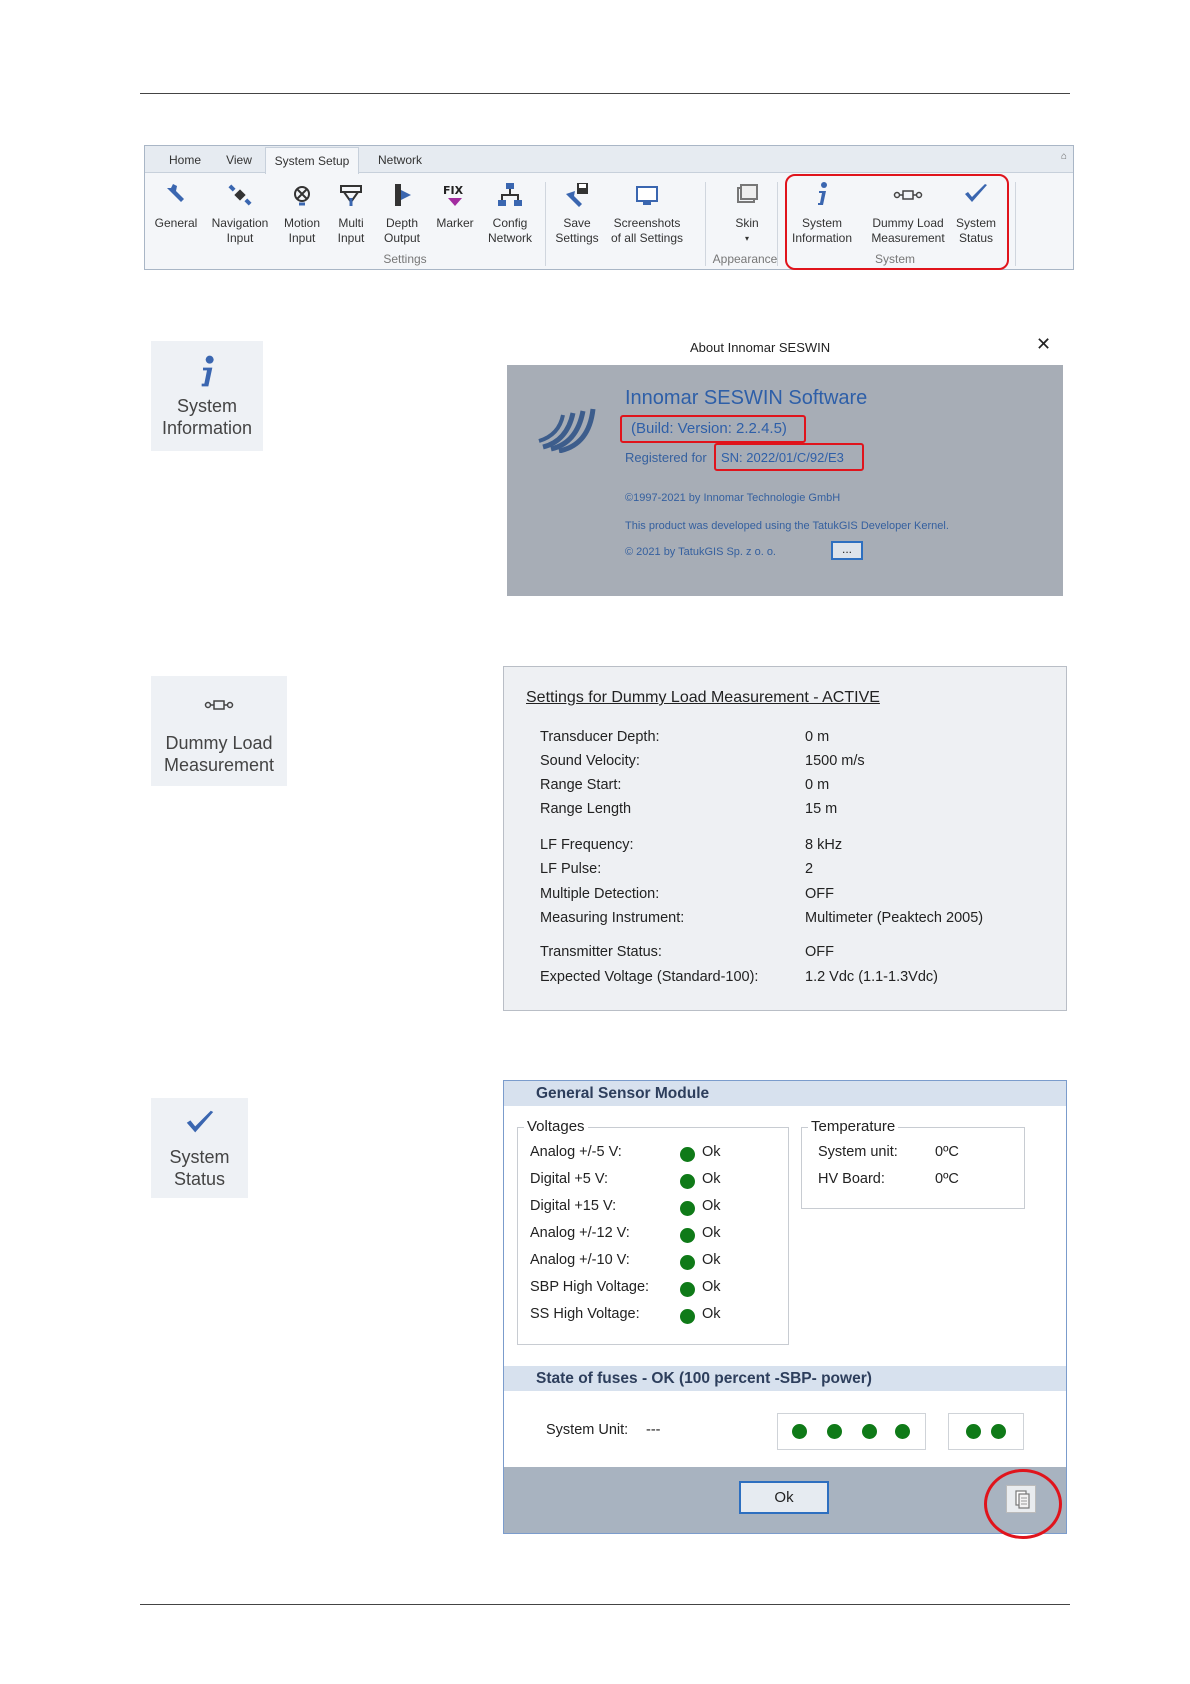 The width and height of the screenshot is (1190, 1684). I want to click on navigation-input-button: Navigation Input, so click(240, 212).